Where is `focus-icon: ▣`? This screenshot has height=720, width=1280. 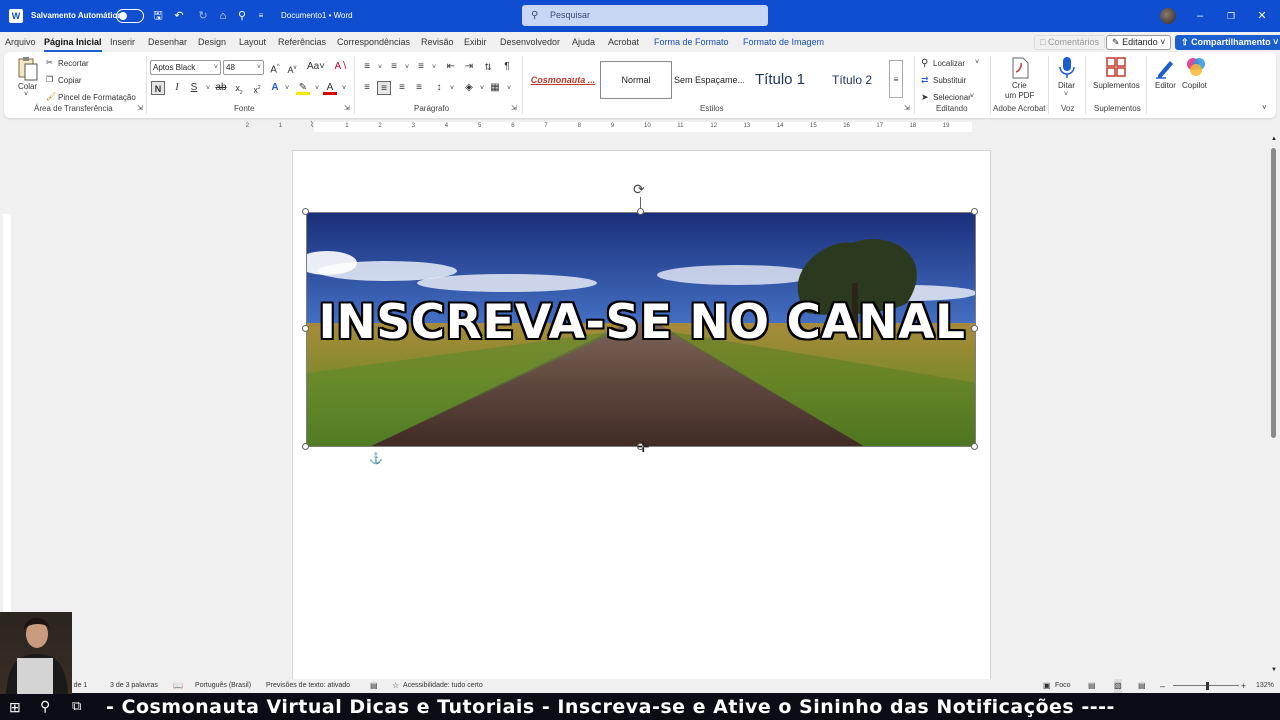 focus-icon: ▣ is located at coordinates (1047, 686).